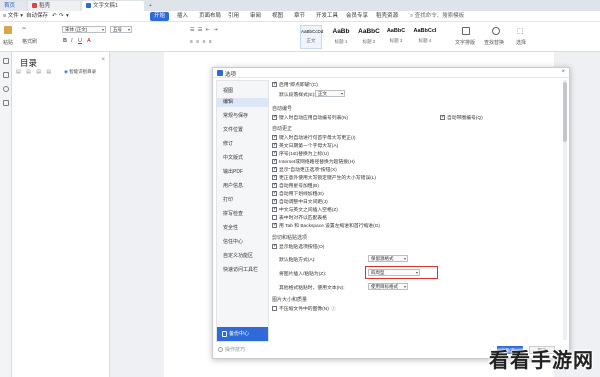  I want to click on font-name-select: 宋体 (正文) ▾, so click(84, 29).